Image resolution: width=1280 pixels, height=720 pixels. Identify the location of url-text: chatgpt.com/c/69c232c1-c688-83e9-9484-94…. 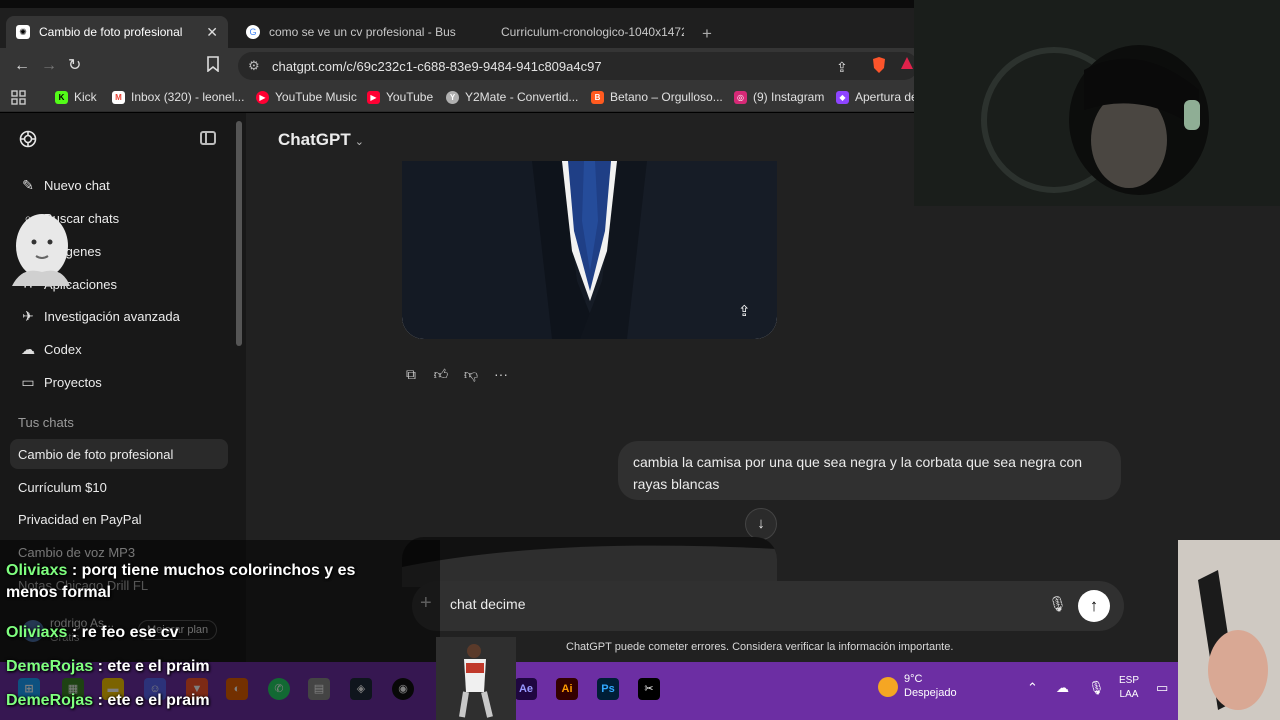
(437, 66).